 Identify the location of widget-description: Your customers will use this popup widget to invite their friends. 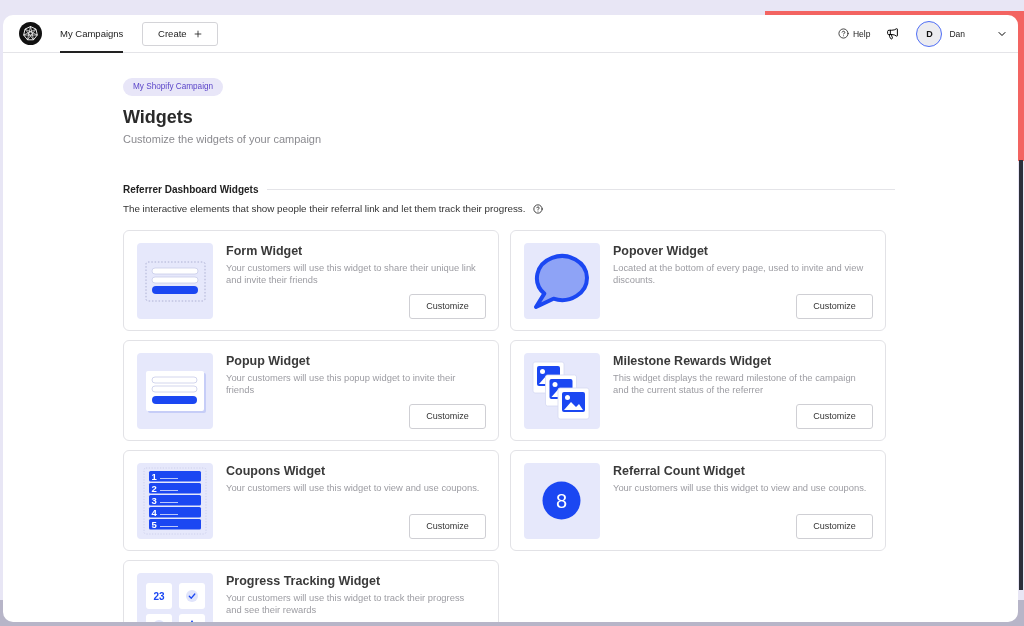
(341, 383).